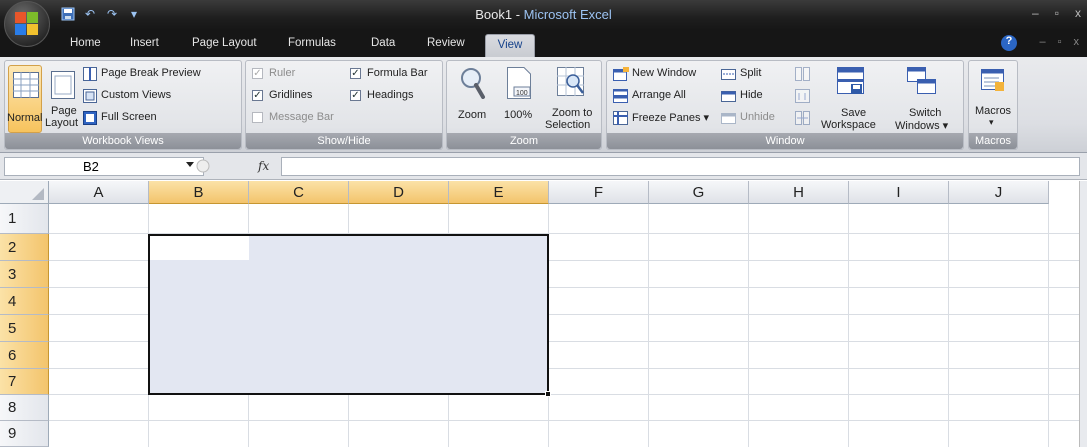  Describe the element at coordinates (799, 192) in the screenshot. I see `column-header-h: H` at that location.